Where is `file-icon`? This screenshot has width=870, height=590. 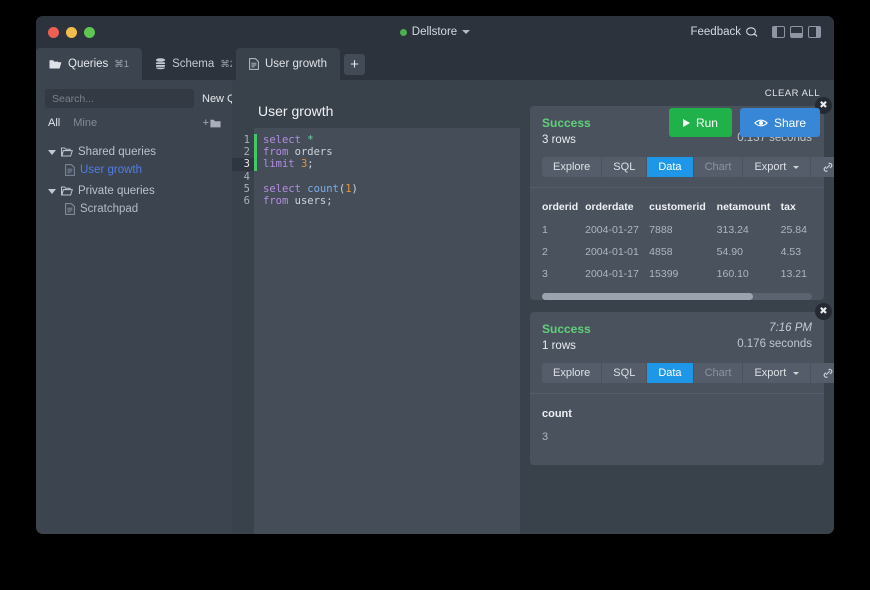 file-icon is located at coordinates (254, 64).